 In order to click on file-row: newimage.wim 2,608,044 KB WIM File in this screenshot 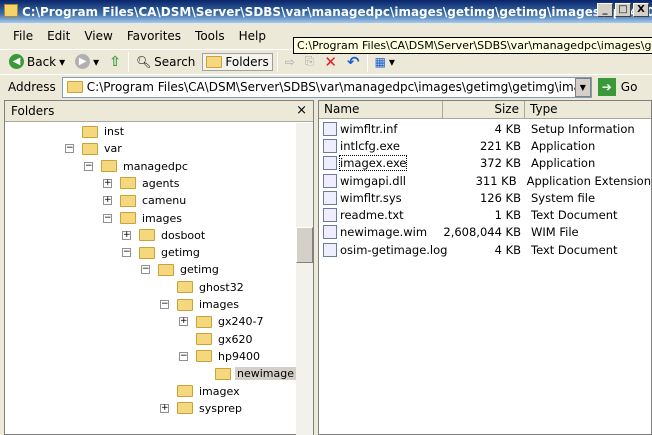, I will do `click(485, 232)`.